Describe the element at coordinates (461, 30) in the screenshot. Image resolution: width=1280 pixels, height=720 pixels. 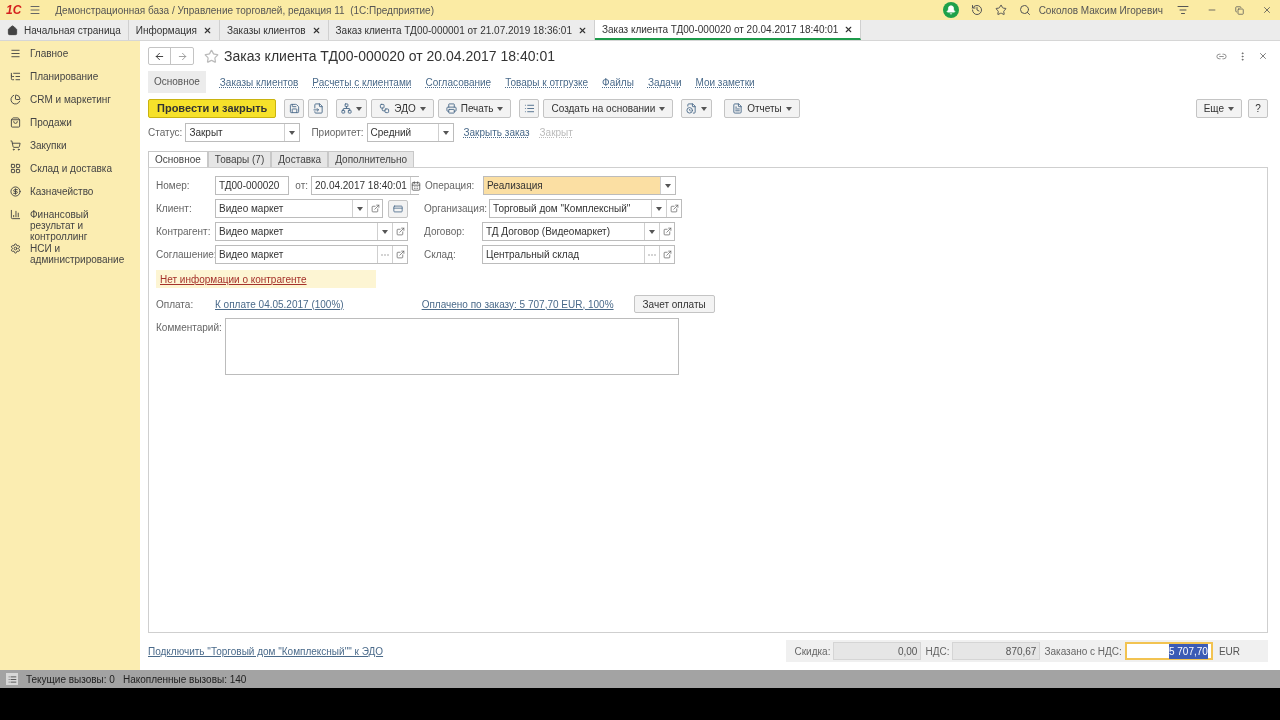
I see `window-tab: Заказ клиента ТД00-000001 от 21.07.2019 18:36:01` at that location.